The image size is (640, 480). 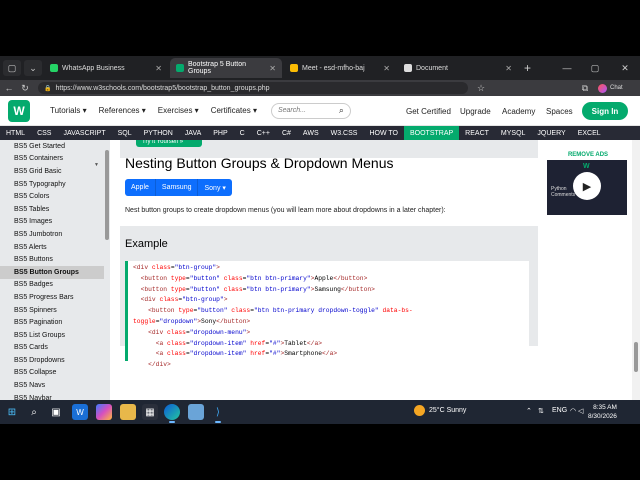 I want to click on tab-list-icon: ⌄, so click(x=33, y=68).